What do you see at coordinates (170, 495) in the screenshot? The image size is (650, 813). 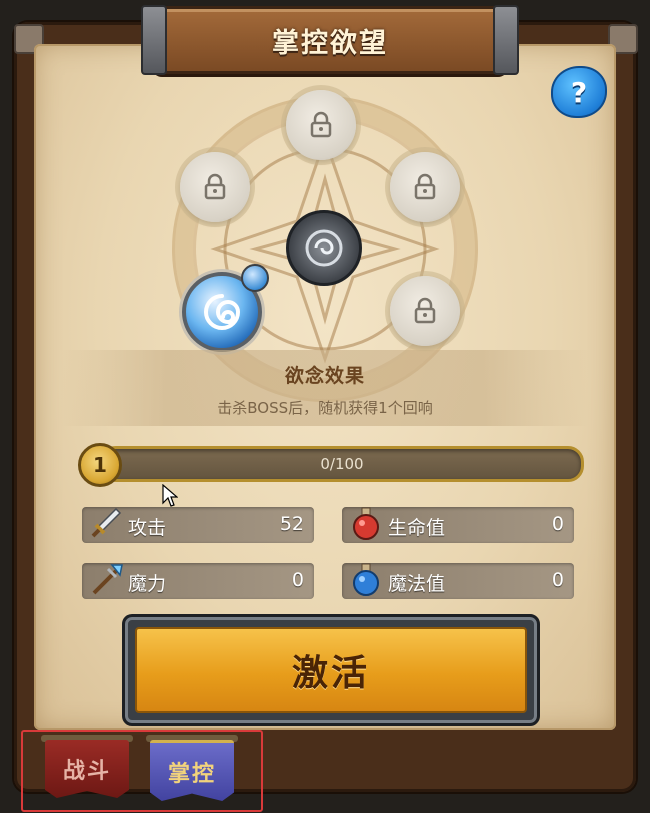 I see `mouse-cursor-icon` at bounding box center [170, 495].